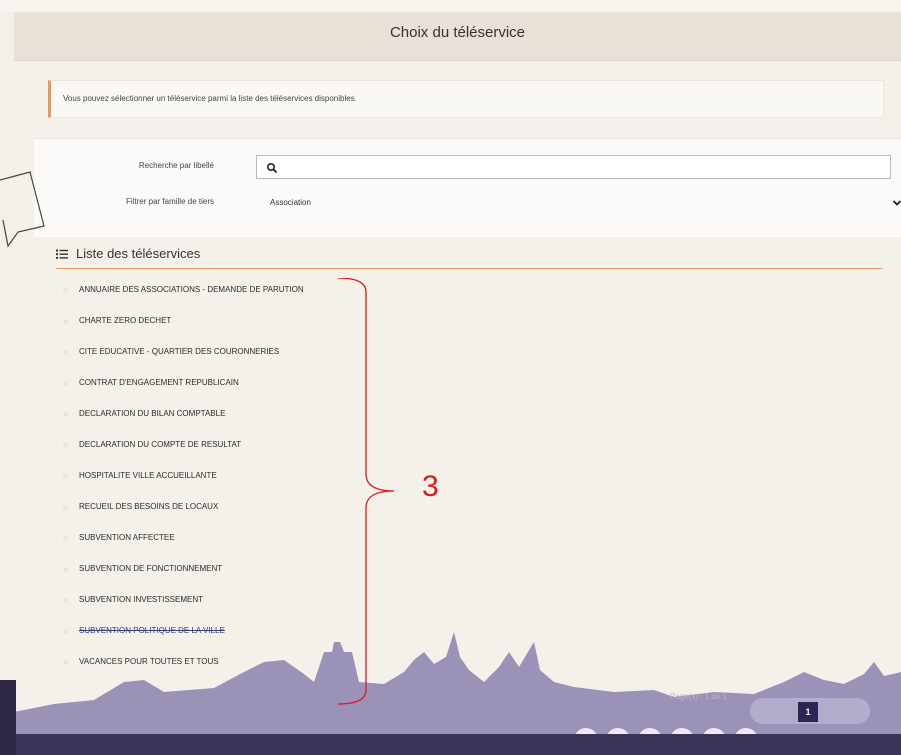 This screenshot has width=901, height=755. Describe the element at coordinates (366, 491) in the screenshot. I see `annotation-bracket` at that location.